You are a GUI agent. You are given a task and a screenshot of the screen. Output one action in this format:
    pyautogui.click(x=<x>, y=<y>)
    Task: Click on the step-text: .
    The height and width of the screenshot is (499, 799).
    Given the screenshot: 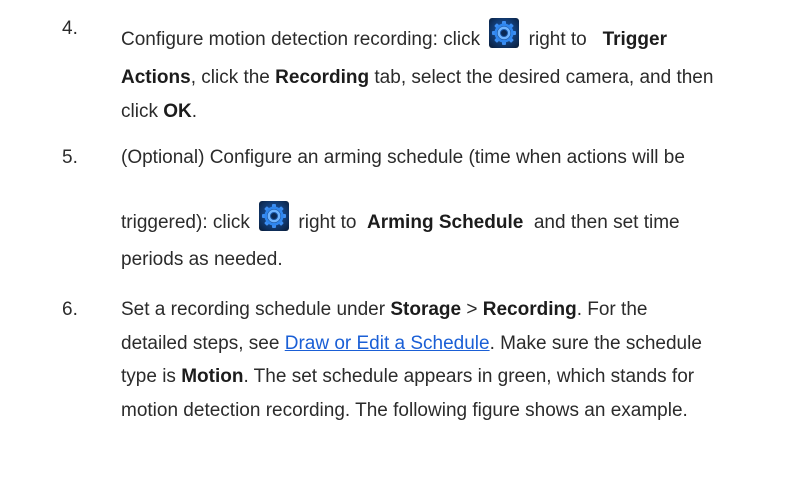 What is the action you would take?
    pyautogui.click(x=194, y=111)
    